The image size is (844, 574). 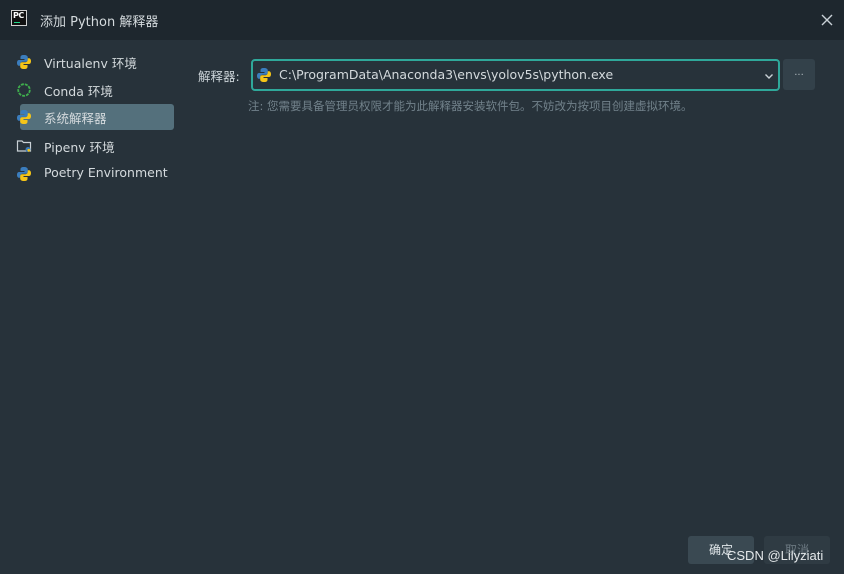 I want to click on sidebar-item-label: Conda 环境, so click(x=78, y=91).